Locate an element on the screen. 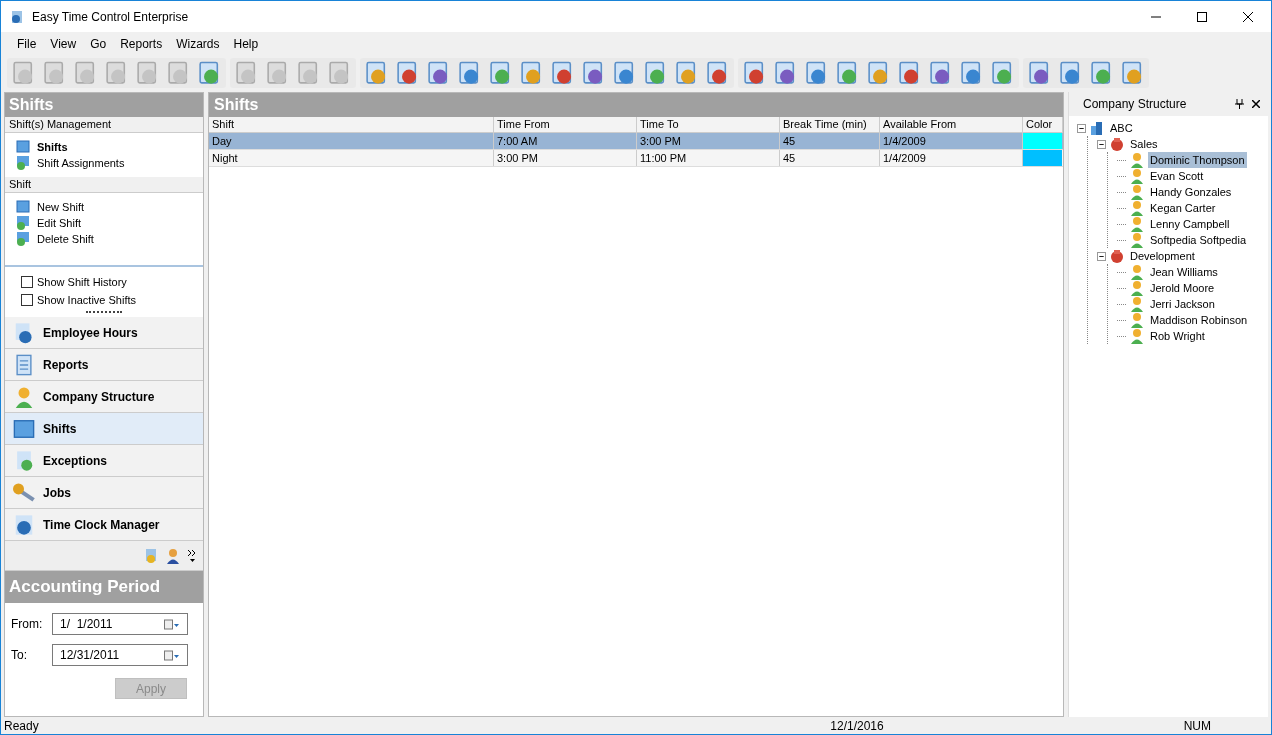  tree-item: Jean Williams is located at coordinates (1184, 272).